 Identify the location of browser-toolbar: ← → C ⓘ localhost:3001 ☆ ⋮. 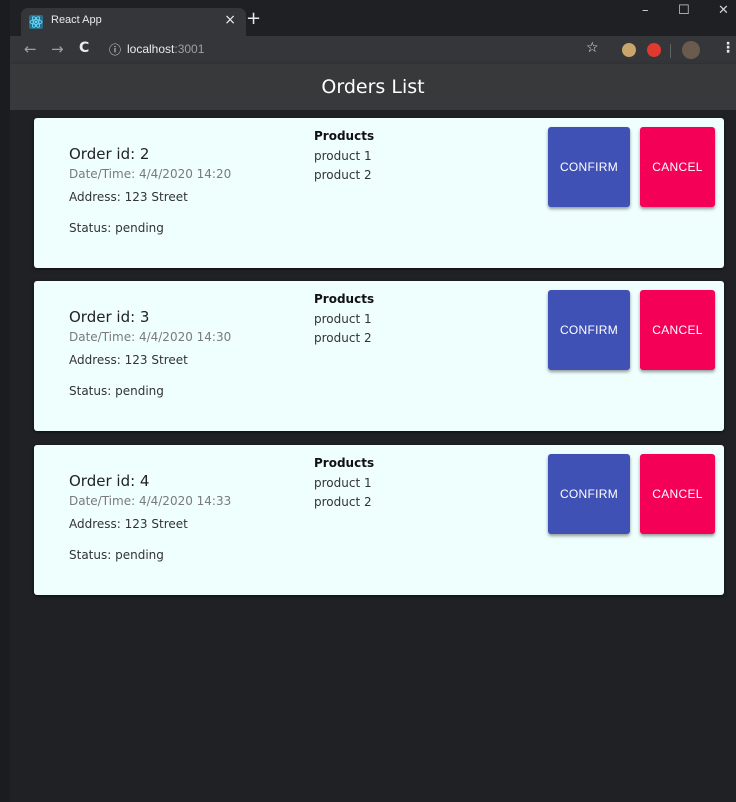
(373, 50).